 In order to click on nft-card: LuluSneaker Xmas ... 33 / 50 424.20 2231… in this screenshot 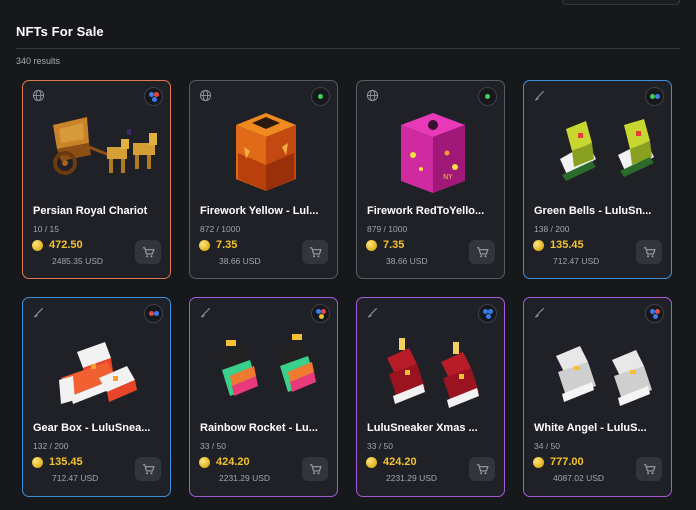, I will do `click(430, 397)`.